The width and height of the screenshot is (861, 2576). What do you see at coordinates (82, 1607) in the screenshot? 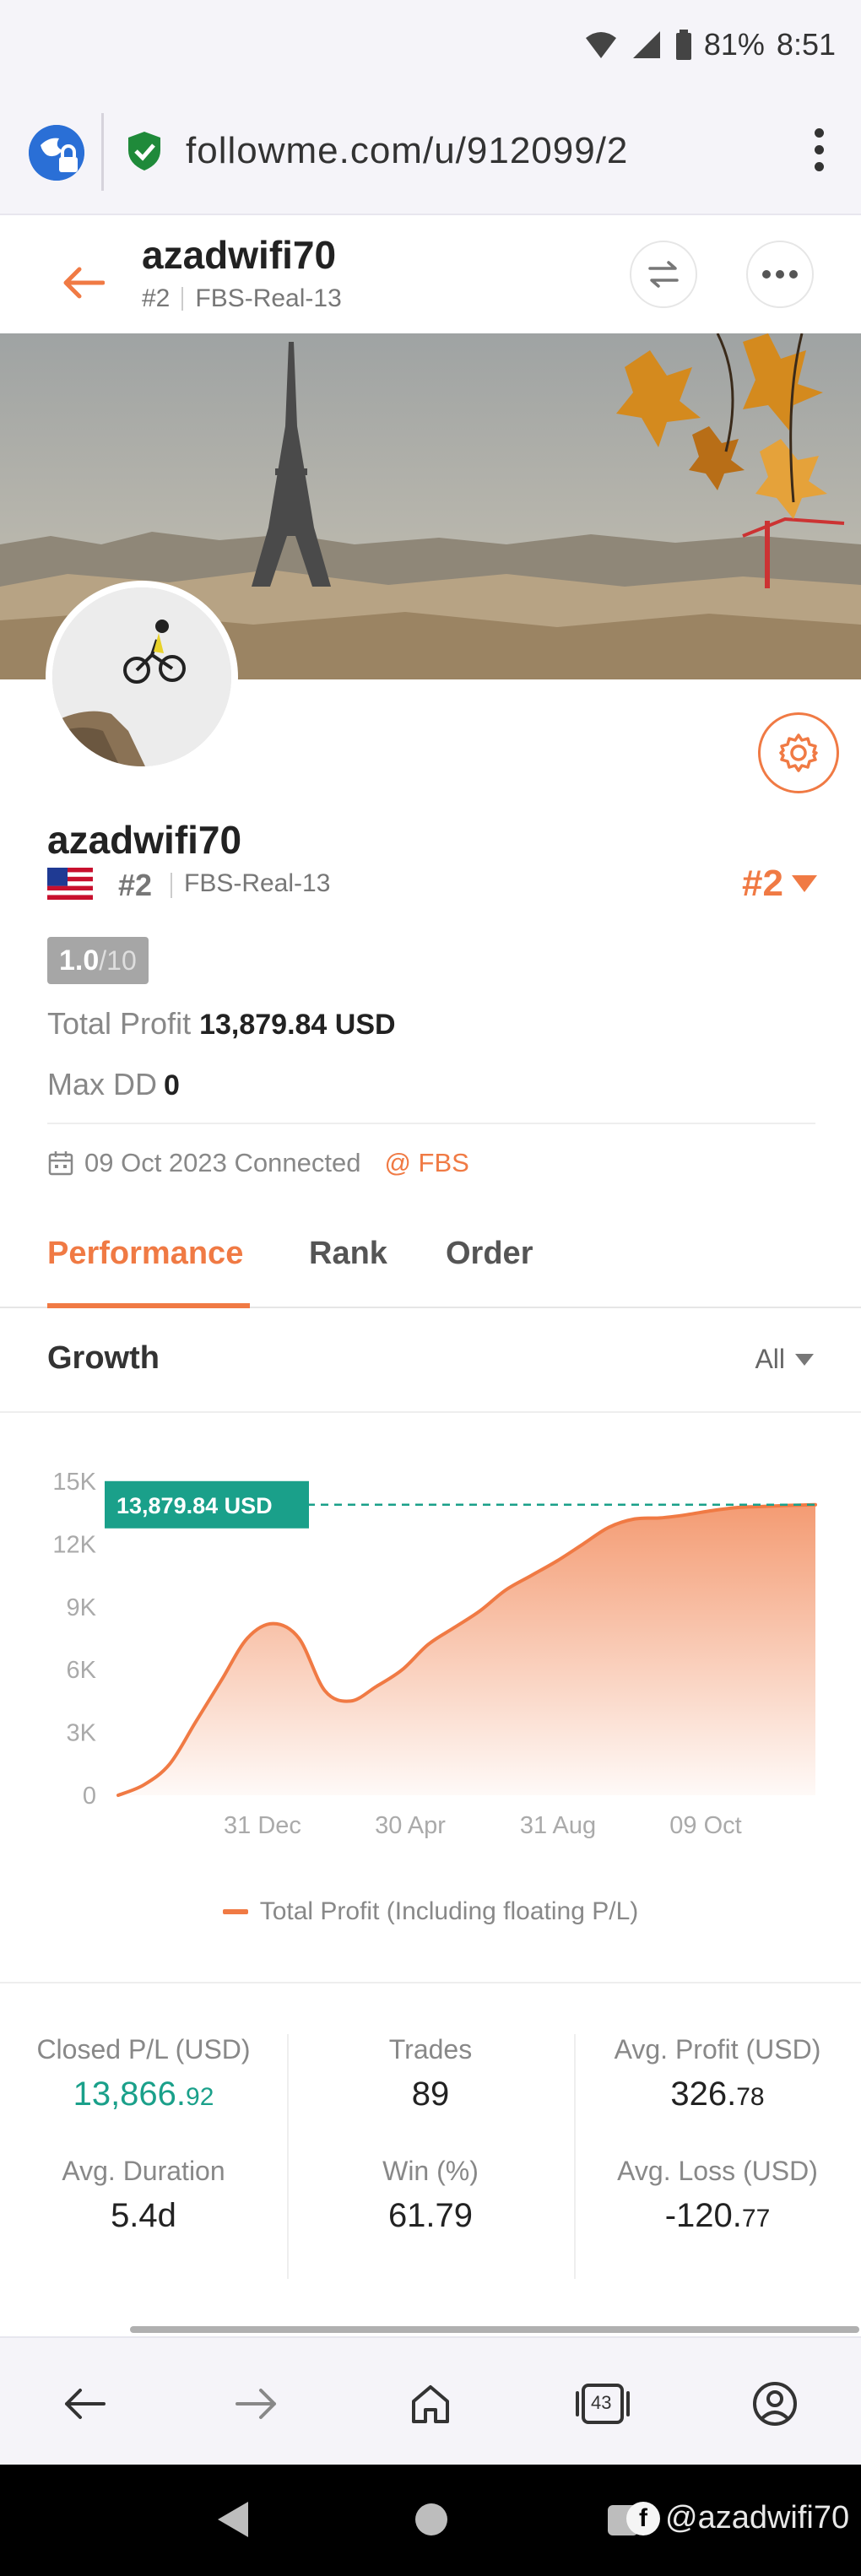
I see `y-tick-label: 9K` at bounding box center [82, 1607].